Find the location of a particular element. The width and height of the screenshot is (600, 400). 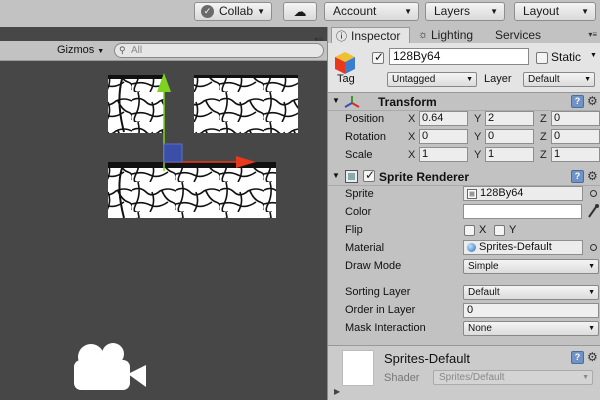

scene-header: Gizmos ▼ ⚲ All is located at coordinates (163, 51).